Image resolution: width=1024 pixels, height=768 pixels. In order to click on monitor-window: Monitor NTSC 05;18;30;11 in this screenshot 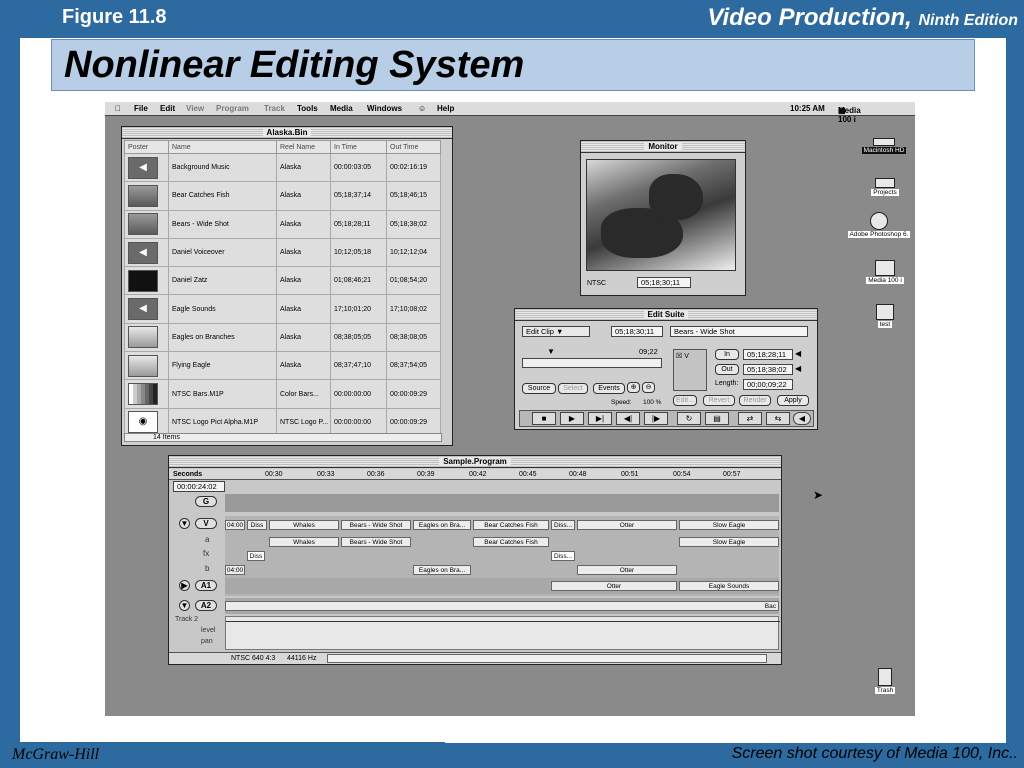, I will do `click(663, 218)`.